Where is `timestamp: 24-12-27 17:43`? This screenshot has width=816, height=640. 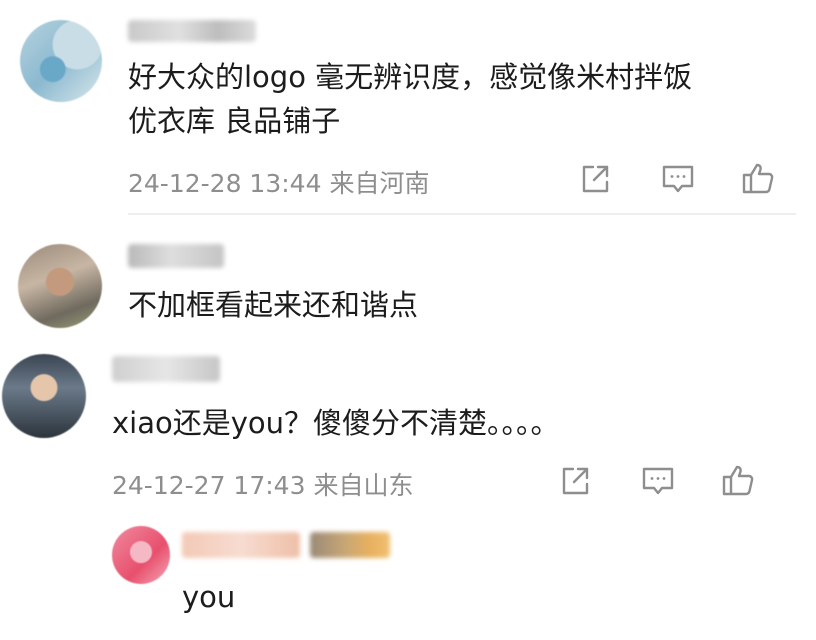
timestamp: 24-12-27 17:43 is located at coordinates (209, 485).